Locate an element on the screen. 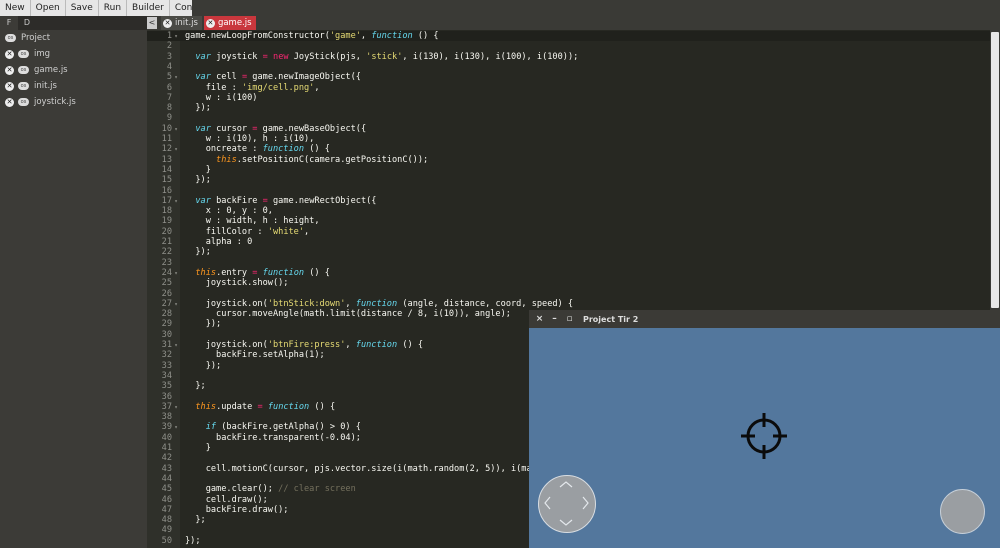  code-text: backFire.setAlpha(1); is located at coordinates (255, 355).